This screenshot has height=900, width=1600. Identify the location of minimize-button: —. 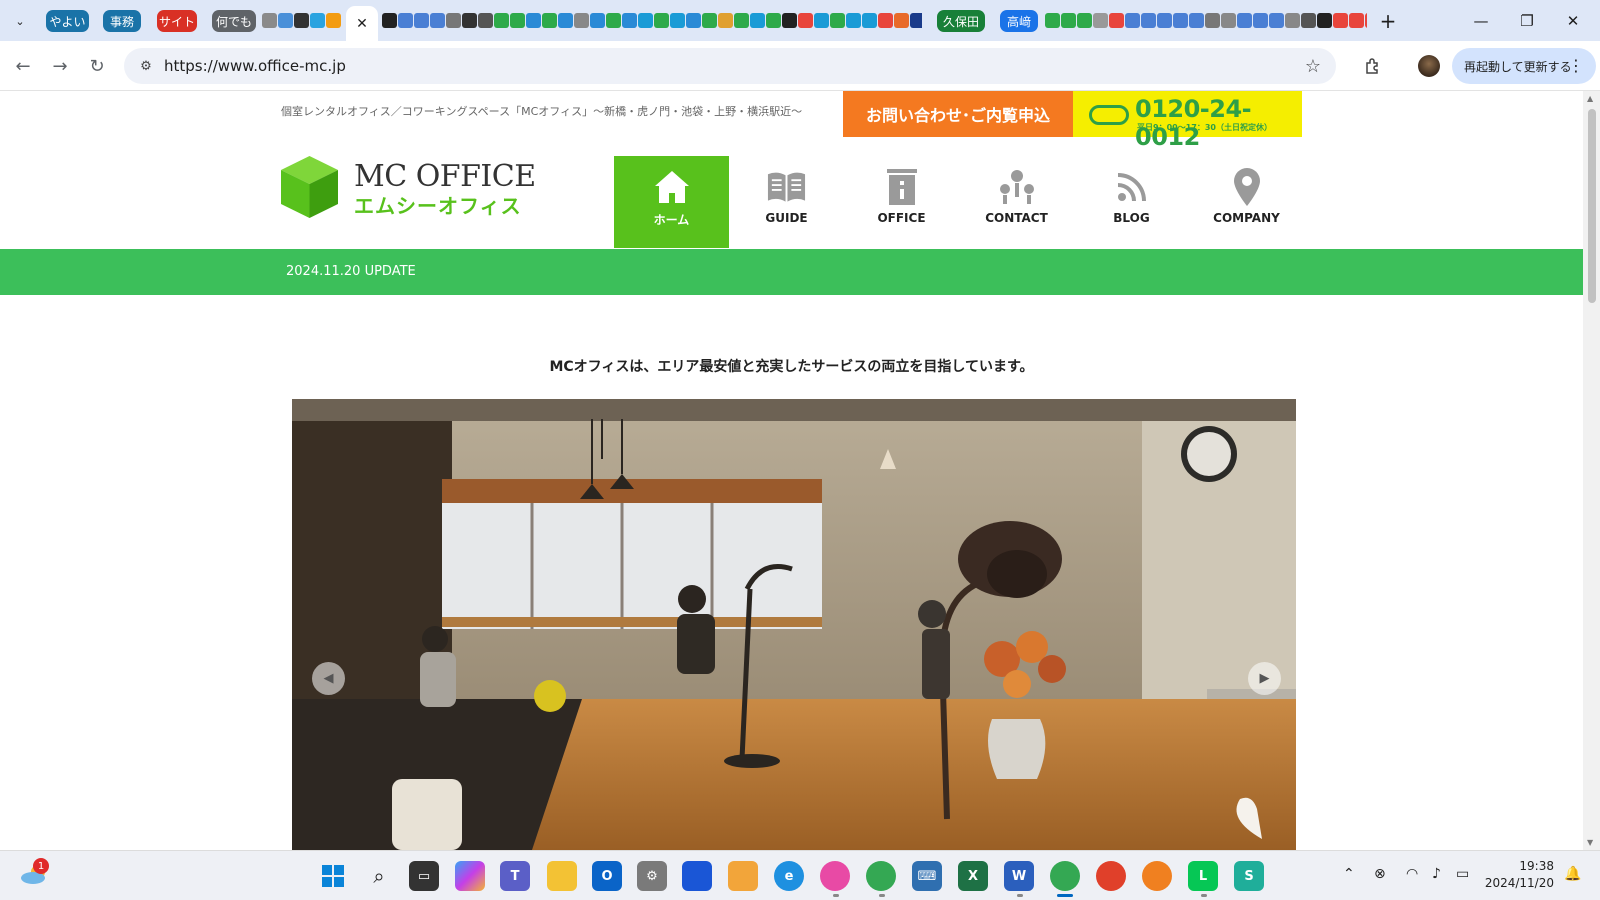
(1481, 21).